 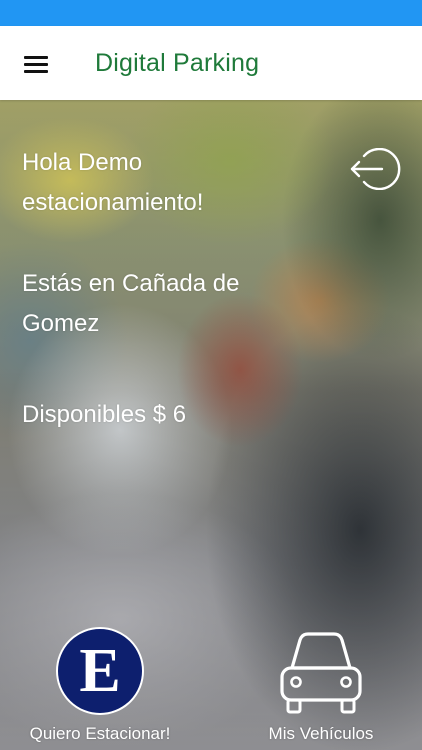 I want to click on app-bar: Digital Parking, so click(x=211, y=63).